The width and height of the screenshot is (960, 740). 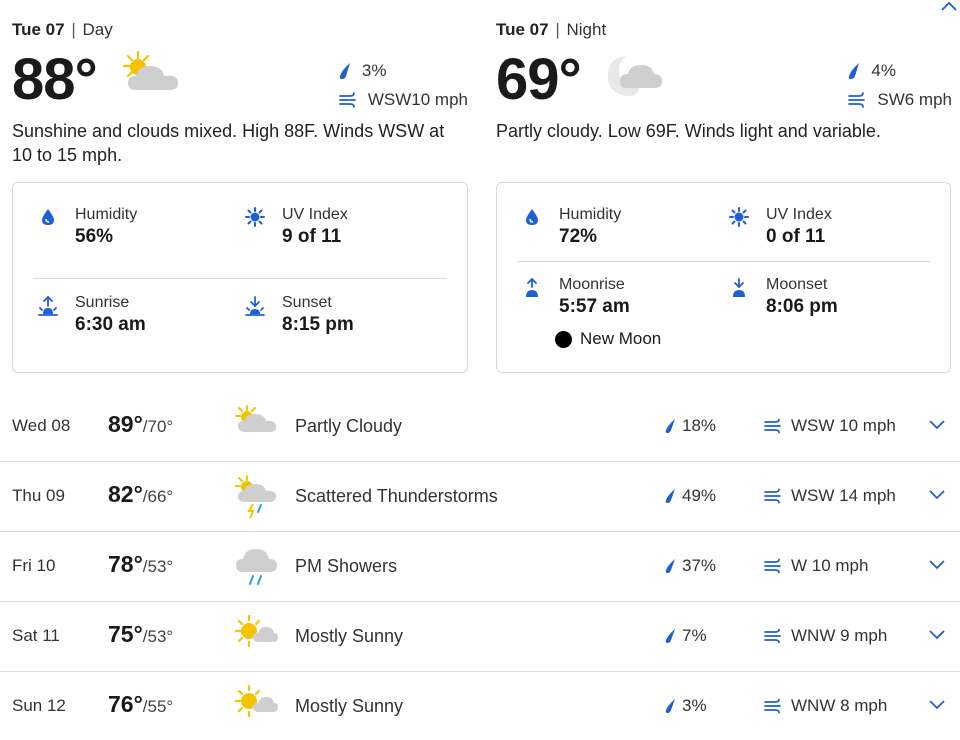 What do you see at coordinates (256, 569) in the screenshot?
I see `showers-icon` at bounding box center [256, 569].